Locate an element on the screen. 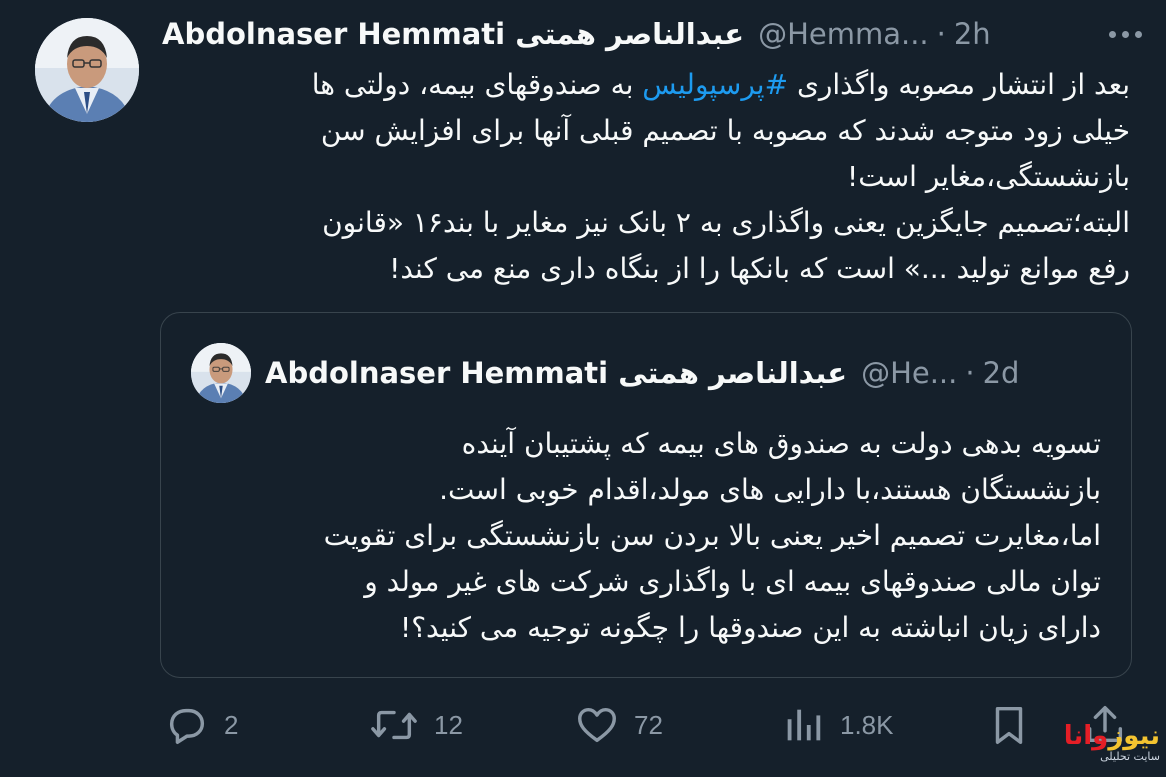 The width and height of the screenshot is (1166, 777). author-name: Abdolnaser Hemmati عبدالناصر همتی is located at coordinates (453, 34).